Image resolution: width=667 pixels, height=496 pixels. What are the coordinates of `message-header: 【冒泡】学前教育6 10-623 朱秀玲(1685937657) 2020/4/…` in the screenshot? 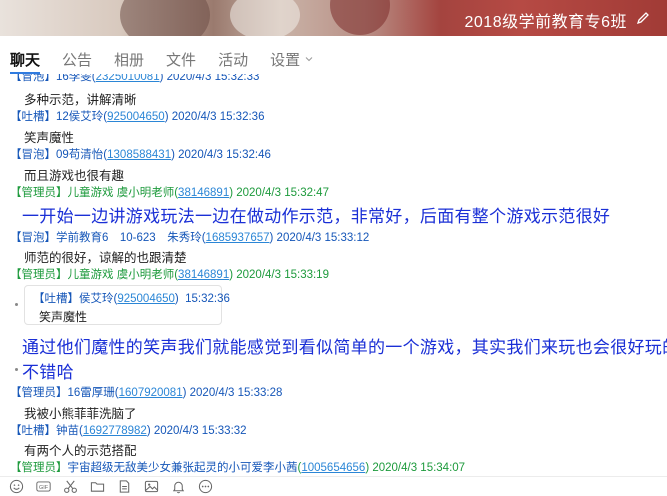 It's located at (190, 238).